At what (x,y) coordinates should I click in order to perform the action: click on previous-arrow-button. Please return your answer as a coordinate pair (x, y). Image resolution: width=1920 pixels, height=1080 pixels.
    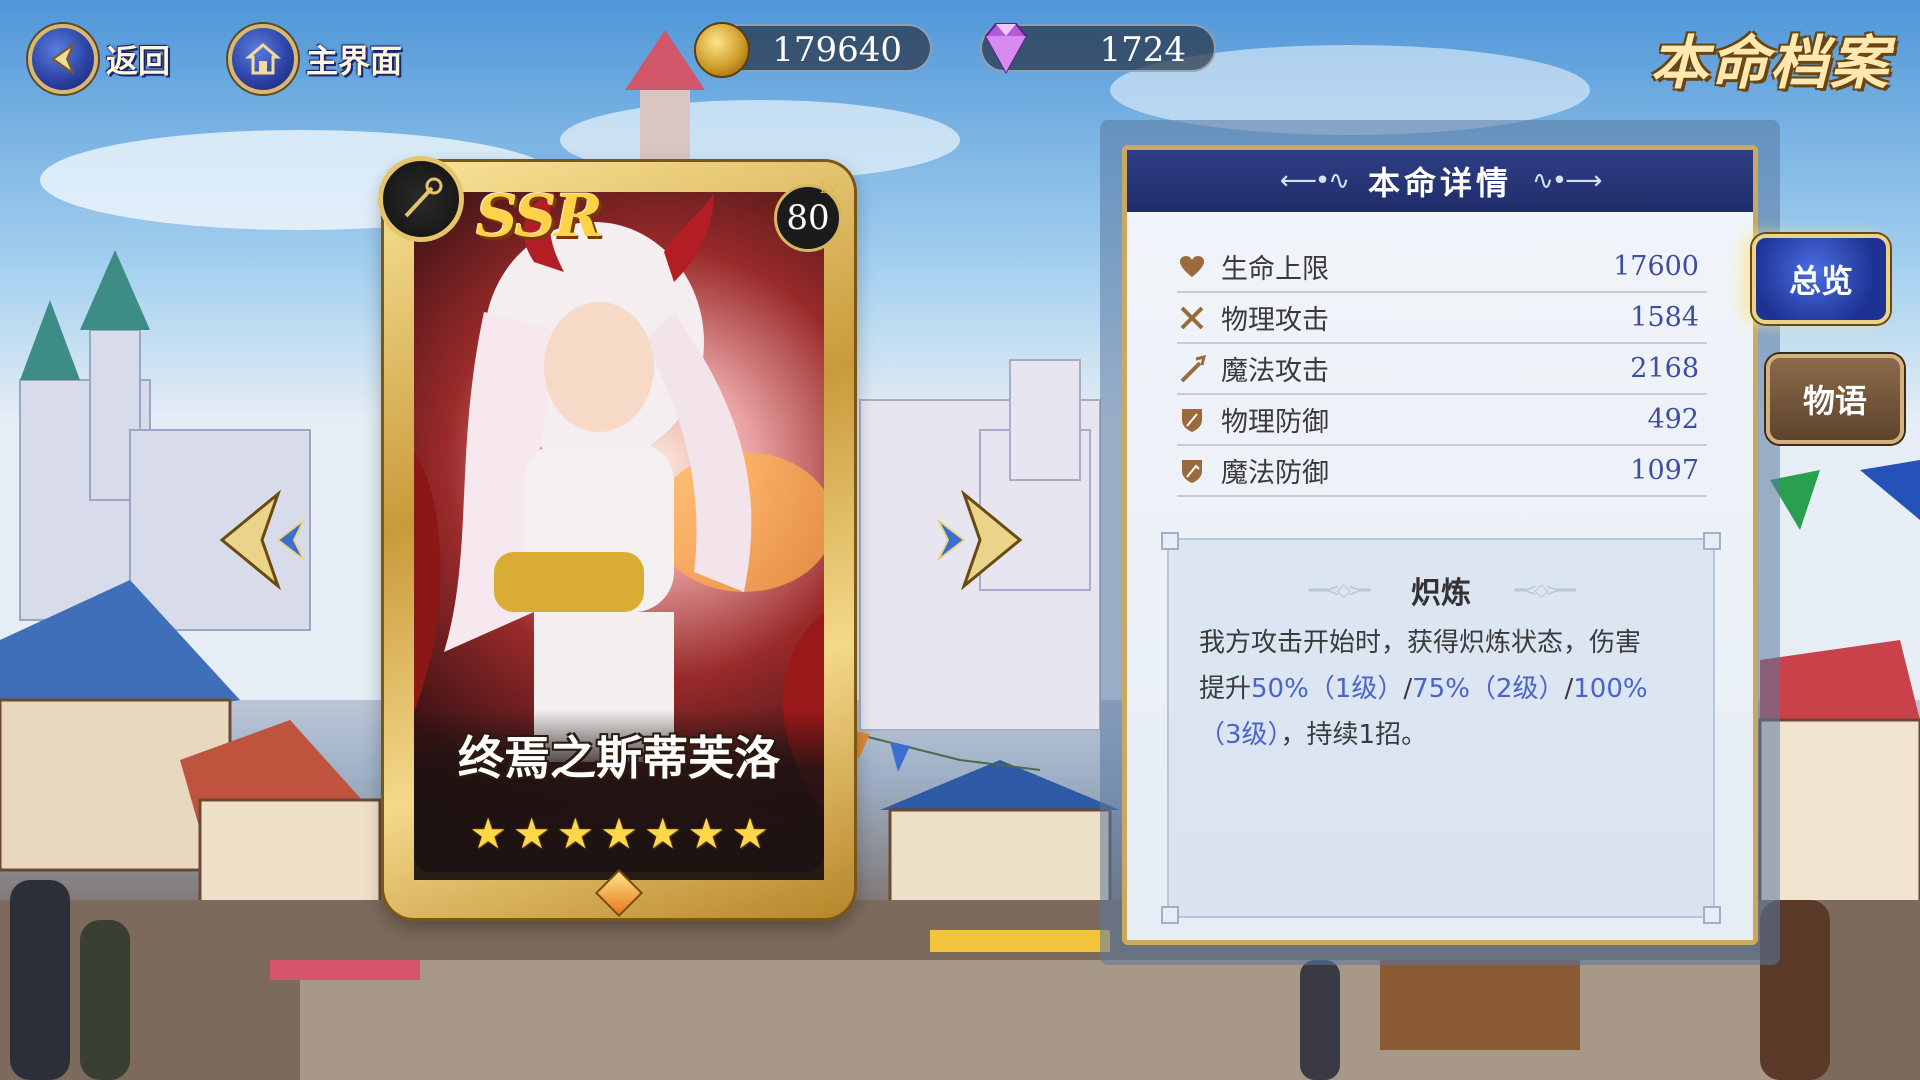
    Looking at the image, I should click on (263, 540).